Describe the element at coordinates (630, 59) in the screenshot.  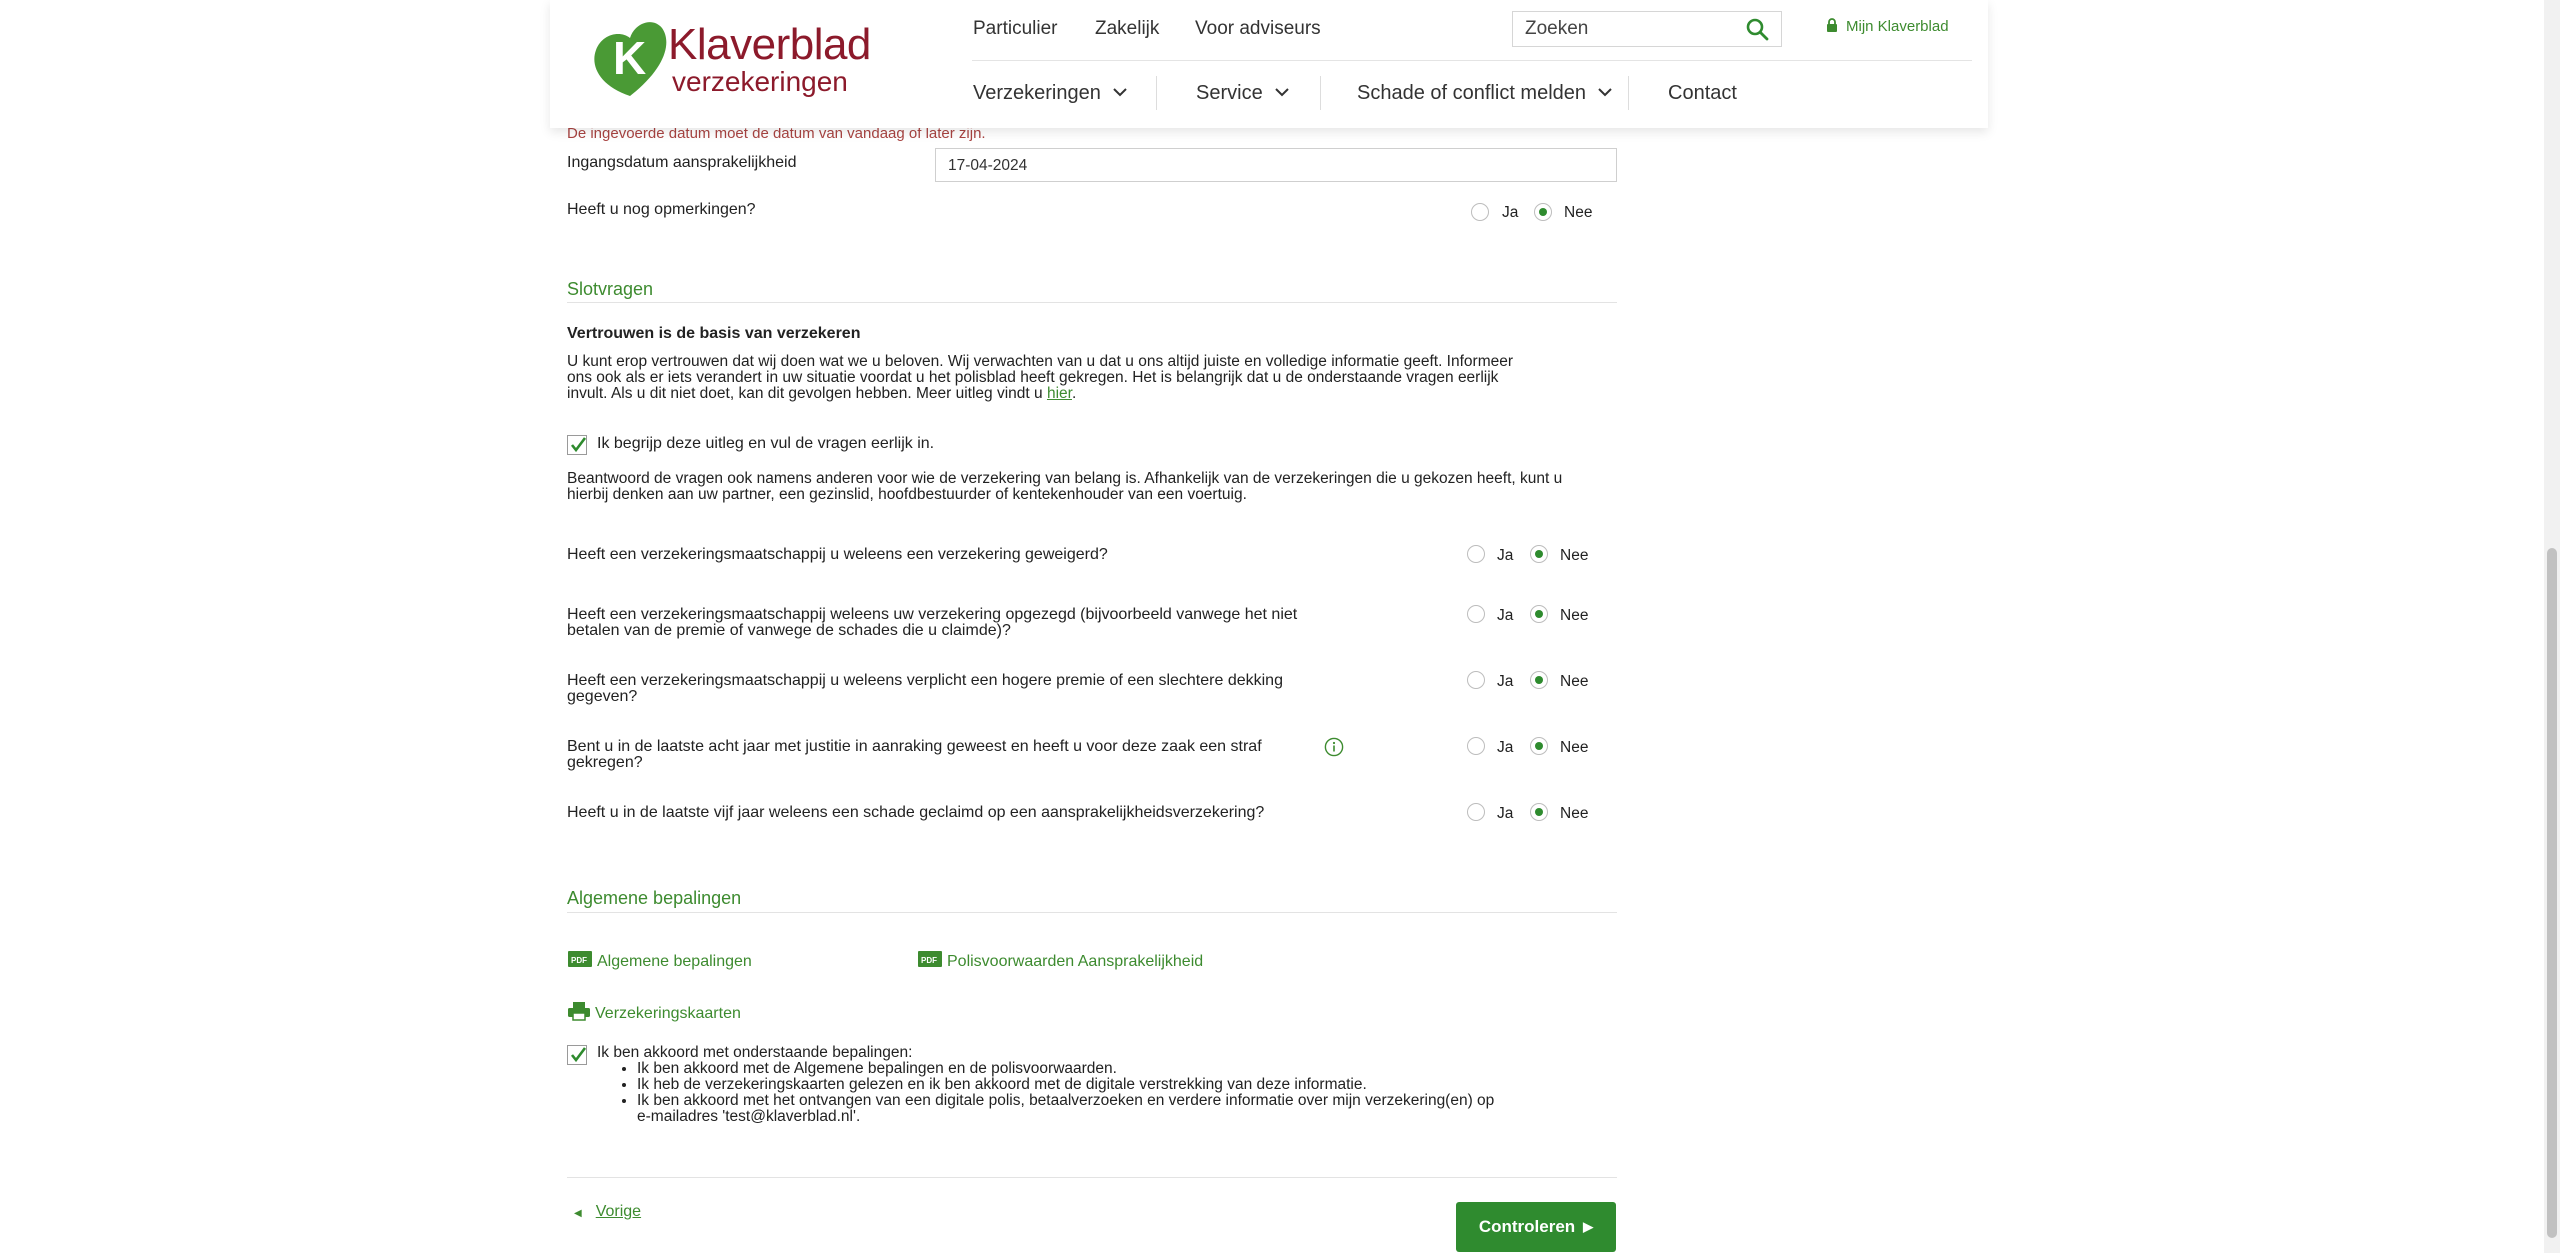
I see `clover-leaf-icon: K` at that location.